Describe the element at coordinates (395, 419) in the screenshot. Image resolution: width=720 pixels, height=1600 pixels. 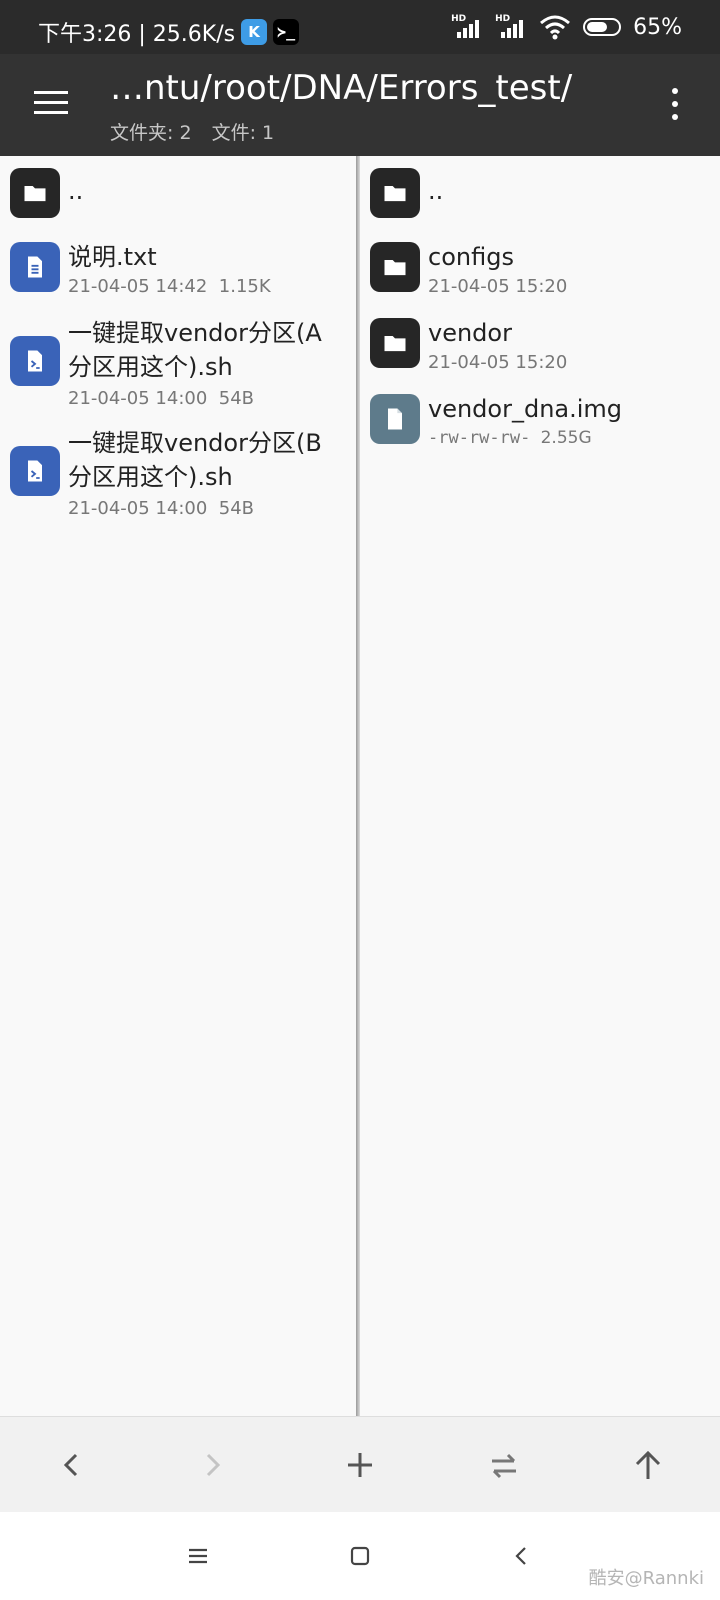
I see `file-icon` at that location.